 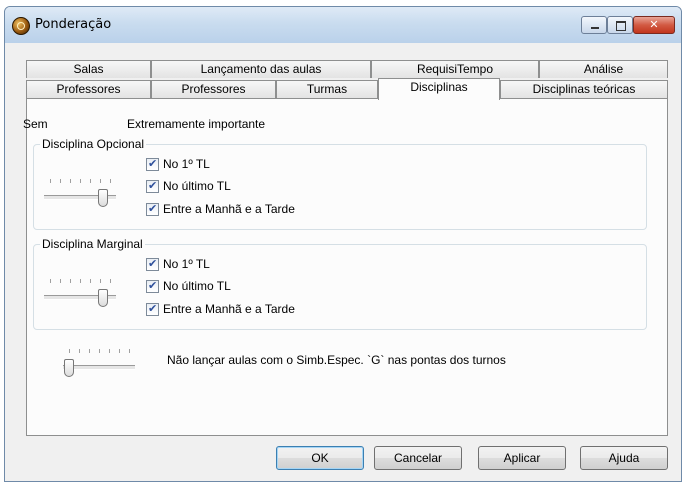 I want to click on tab-lancamento-das-aulas: Lançamento das aulas, so click(x=261, y=69).